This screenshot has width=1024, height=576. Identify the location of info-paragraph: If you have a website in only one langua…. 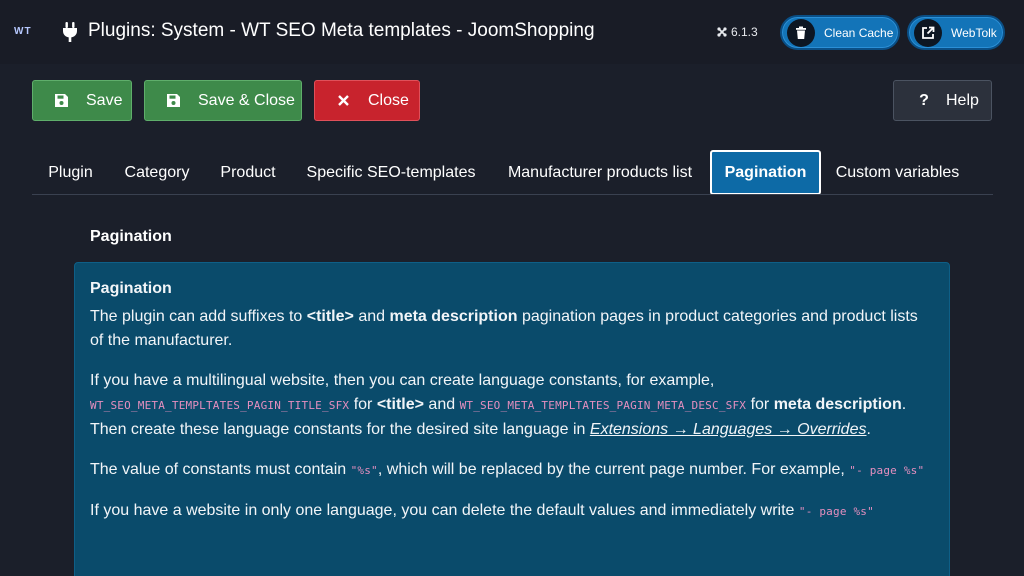
(482, 510).